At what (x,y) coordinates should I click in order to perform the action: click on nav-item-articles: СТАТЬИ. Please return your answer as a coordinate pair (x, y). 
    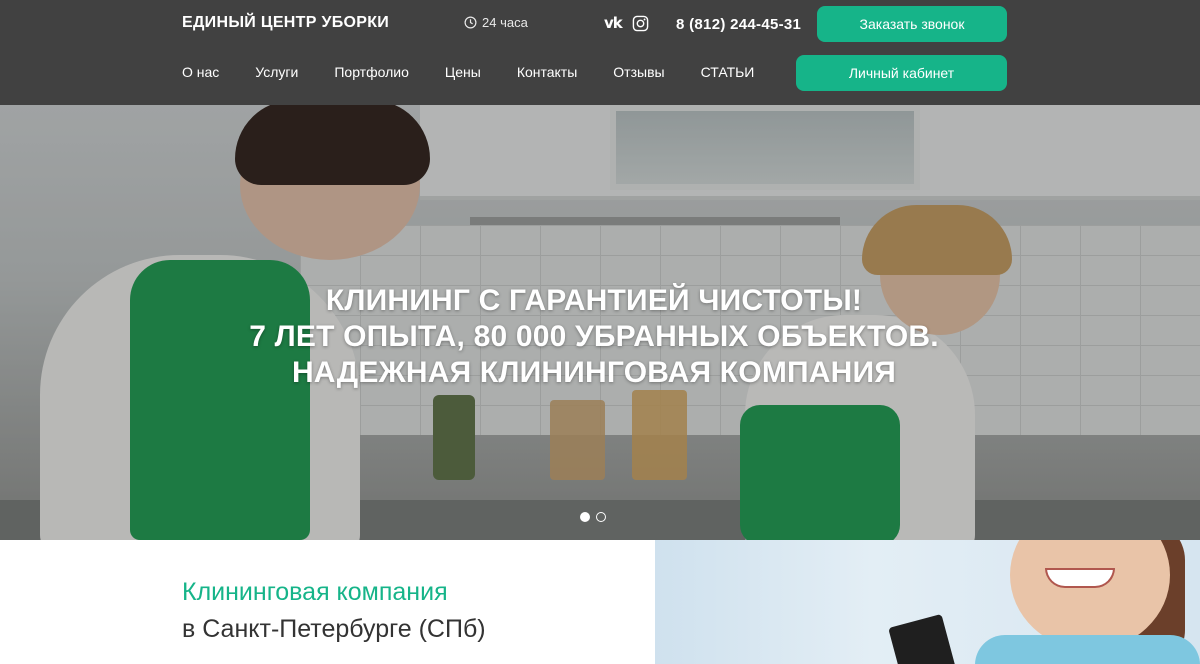
    Looking at the image, I should click on (728, 72).